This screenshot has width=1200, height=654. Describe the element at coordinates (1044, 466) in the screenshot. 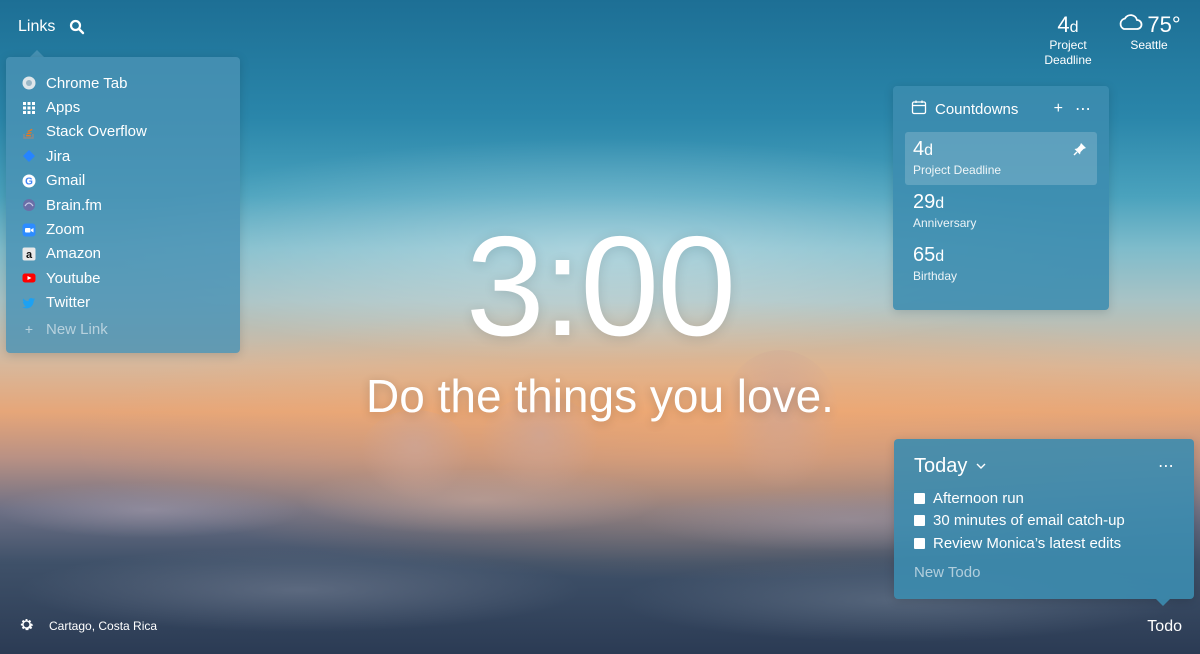

I see `todo-header: Today ⋯` at that location.